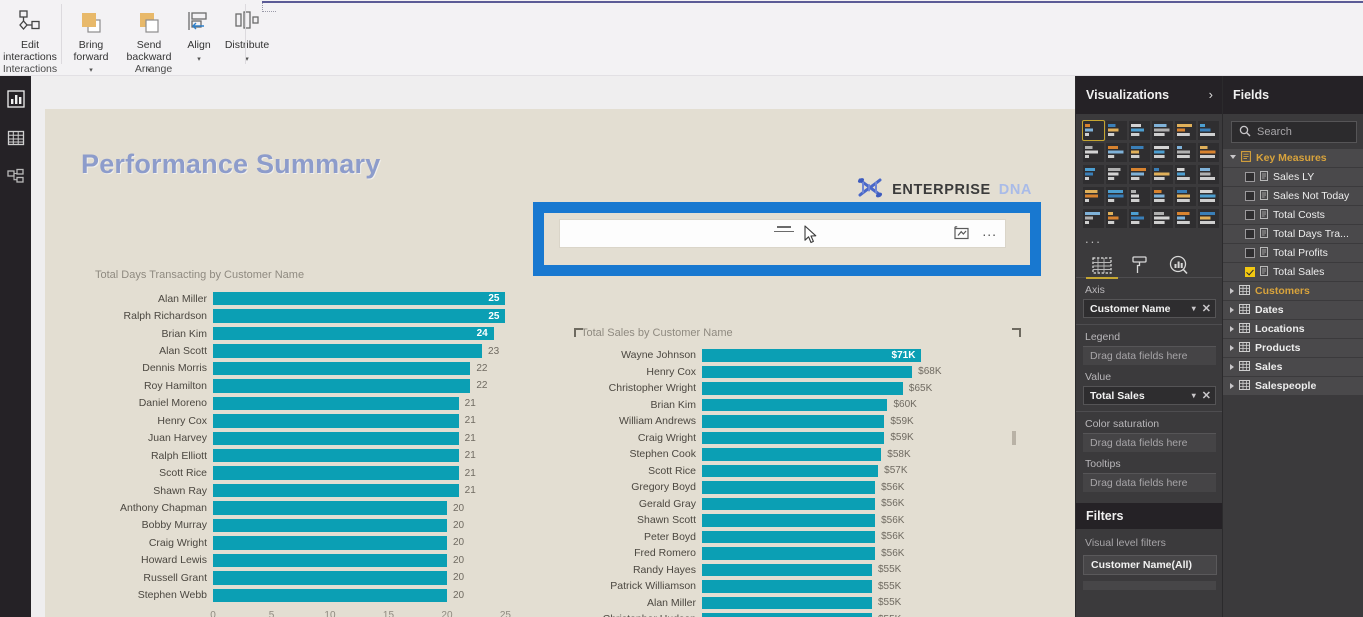 This screenshot has height=617, width=1363. I want to click on report-view-icon, so click(16, 99).